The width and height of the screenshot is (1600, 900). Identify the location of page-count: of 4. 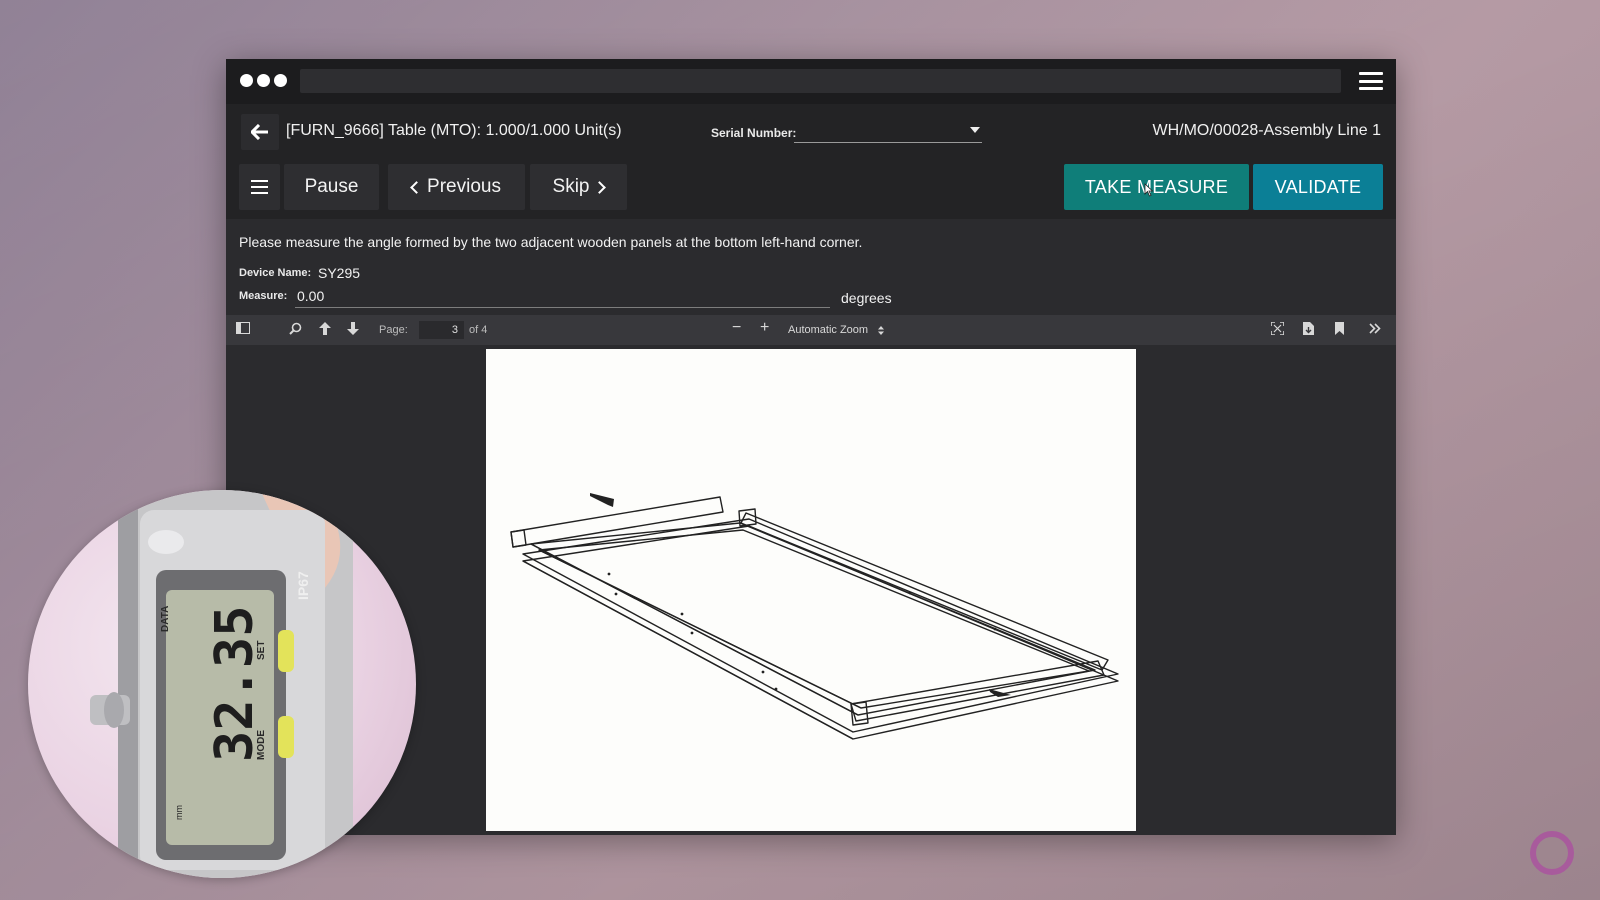
(478, 330).